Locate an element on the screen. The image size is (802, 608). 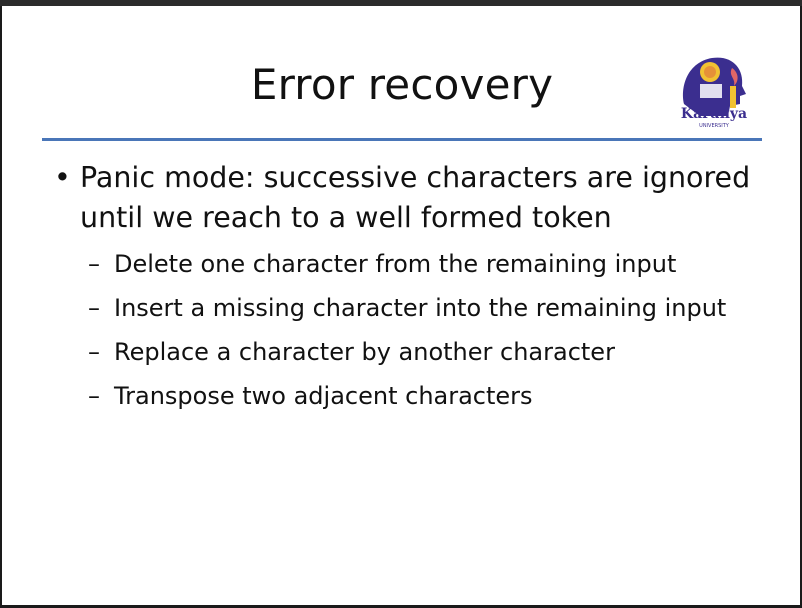
sub-bullet-item: – Transpose two adjacent characters is located at coordinates (431, 396).